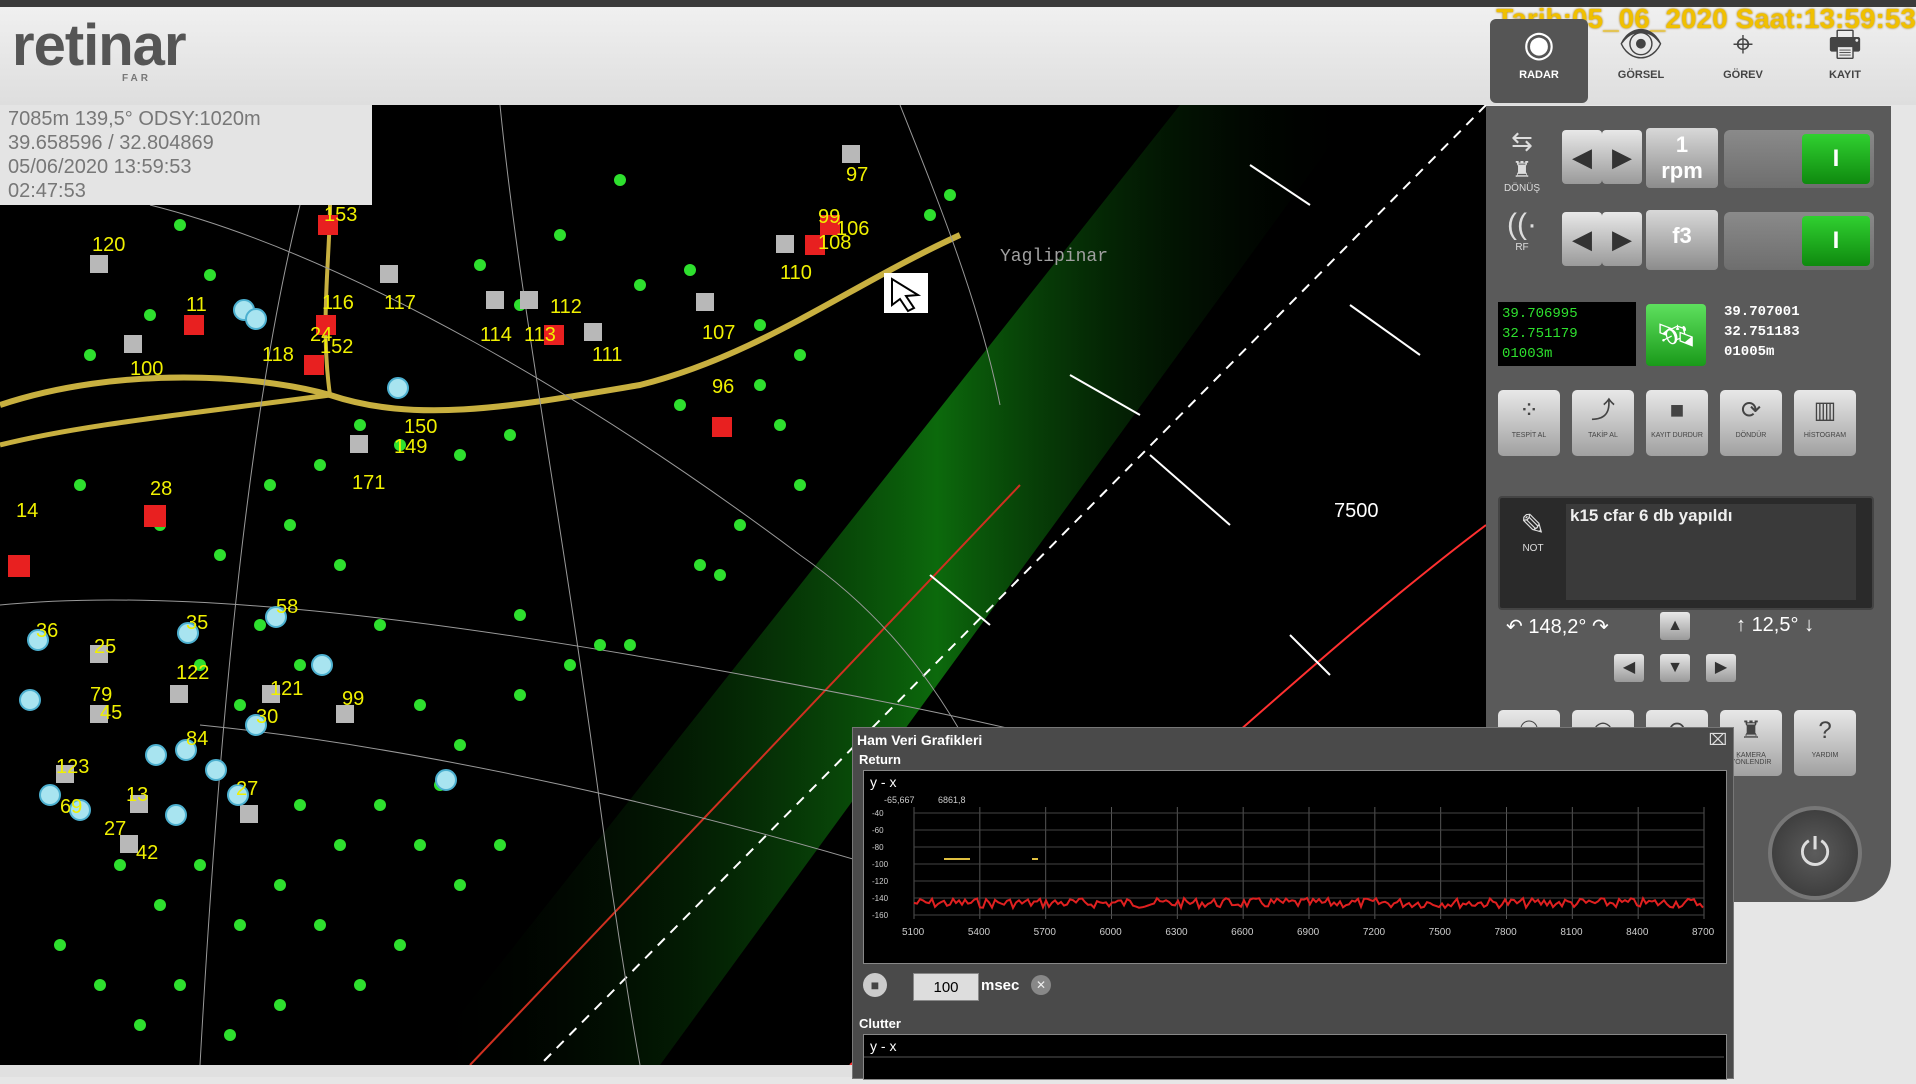 Image resolution: width=1916 pixels, height=1084 pixels. I want to click on interval-controls: ■ msec ✕, so click(1293, 986).